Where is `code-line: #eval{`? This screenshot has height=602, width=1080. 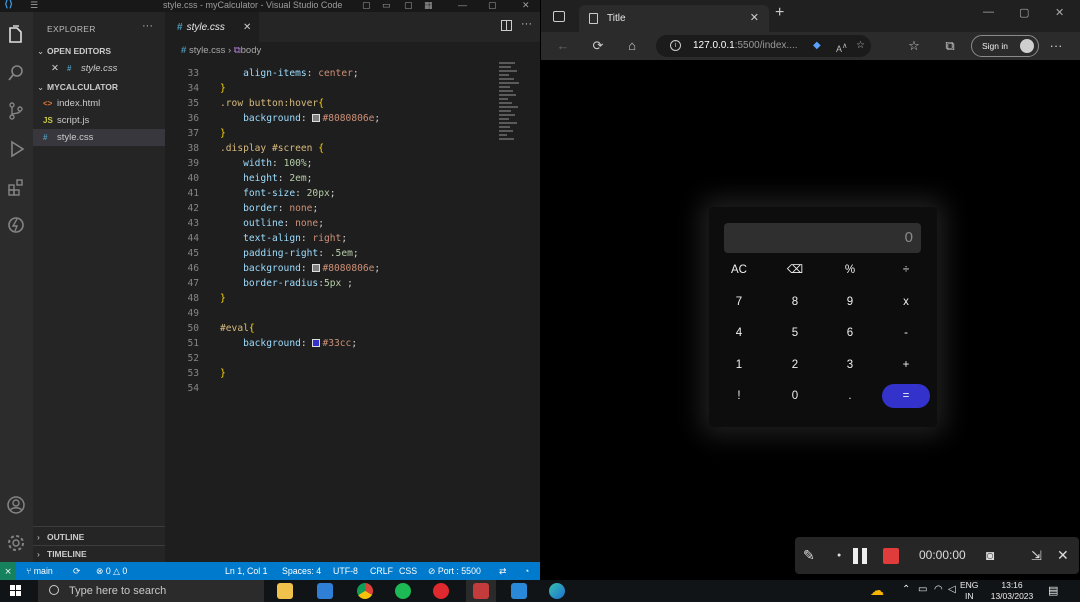 code-line: #eval{ is located at coordinates (237, 328).